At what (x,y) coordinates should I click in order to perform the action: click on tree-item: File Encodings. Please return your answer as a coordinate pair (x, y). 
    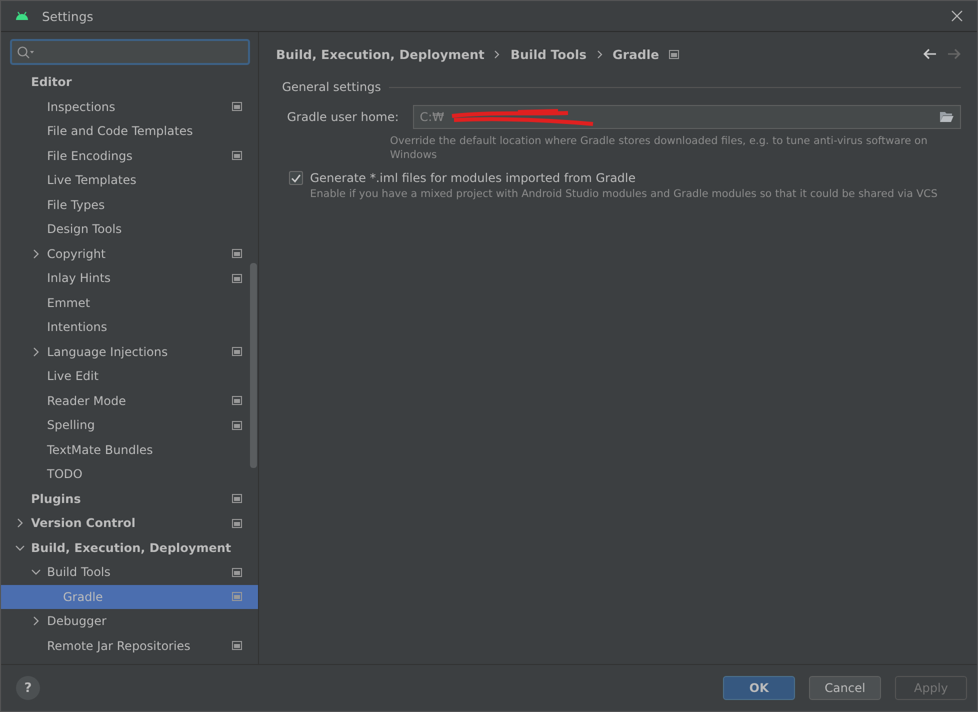
    Looking at the image, I should click on (129, 156).